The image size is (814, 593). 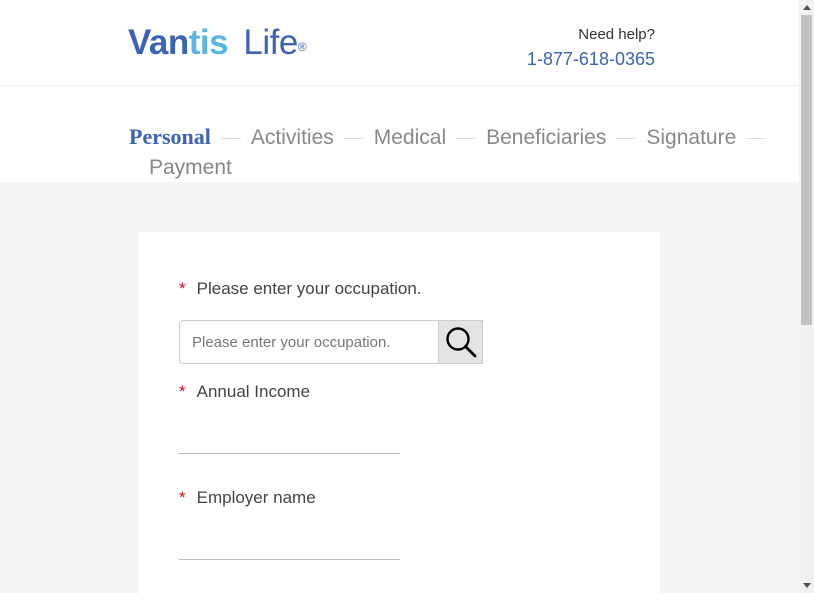 What do you see at coordinates (292, 138) in the screenshot?
I see `step-activities: Activities` at bounding box center [292, 138].